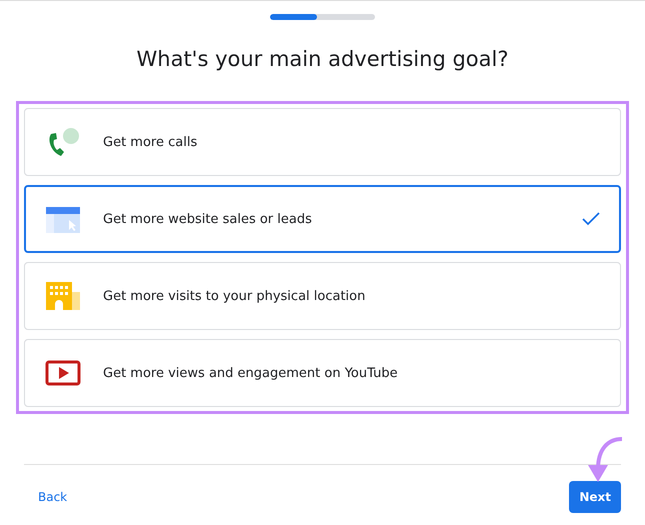  Describe the element at coordinates (150, 142) in the screenshot. I see `option-label: Get more calls` at that location.